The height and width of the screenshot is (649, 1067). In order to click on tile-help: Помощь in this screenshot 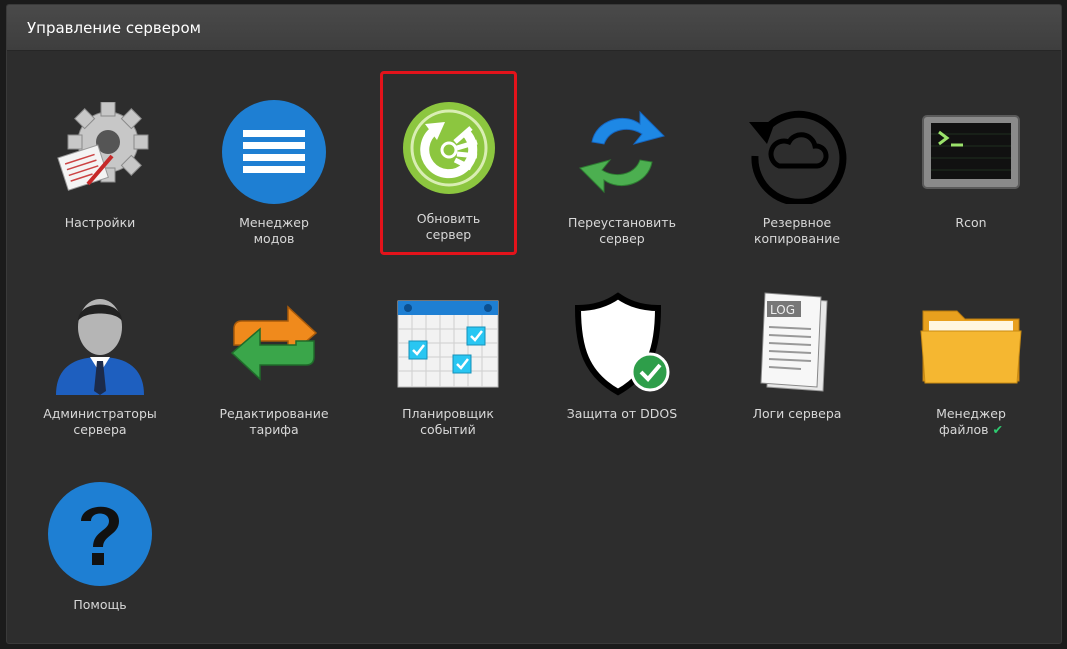, I will do `click(100, 547)`.